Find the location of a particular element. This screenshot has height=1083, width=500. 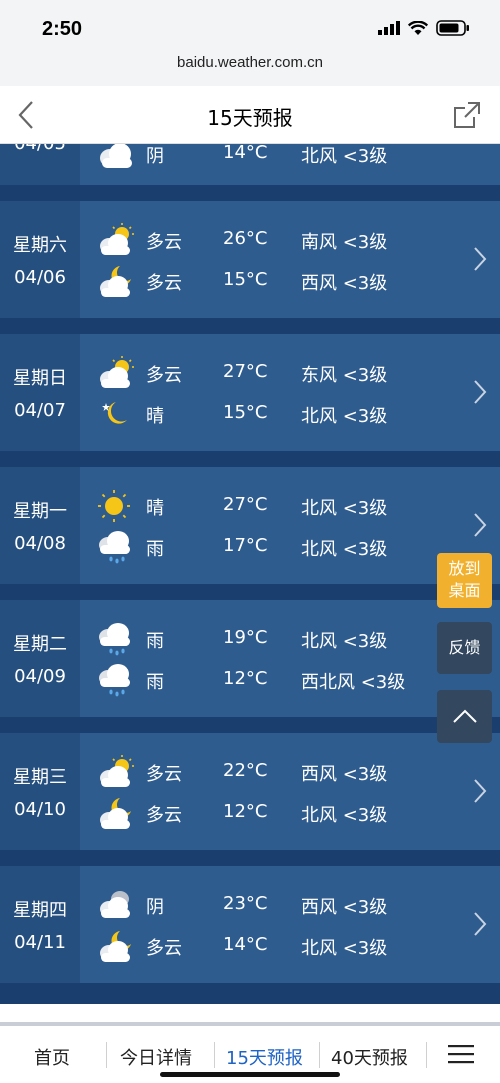

weekday-label: 星期六 is located at coordinates (40, 245).